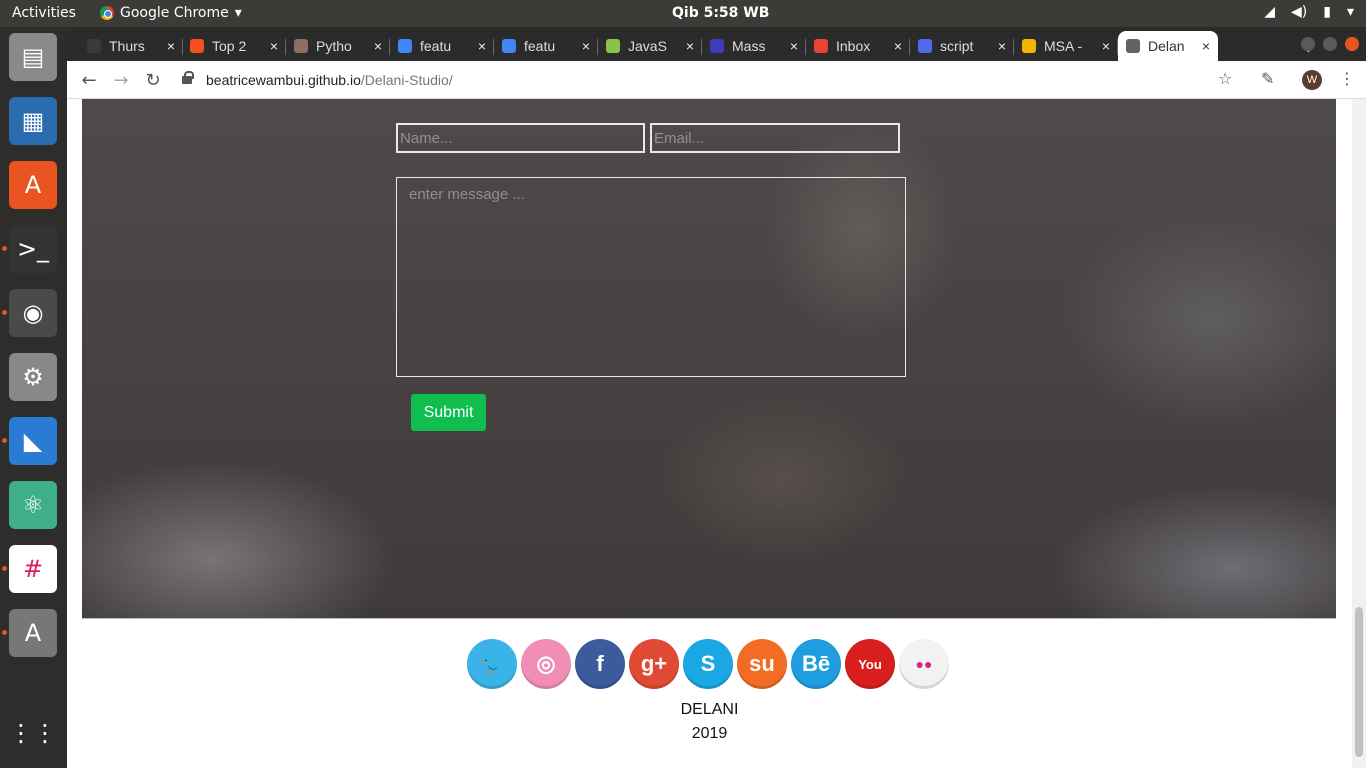 This screenshot has height=768, width=1366. Describe the element at coordinates (33, 441) in the screenshot. I see `vscode-icon: ◣` at that location.